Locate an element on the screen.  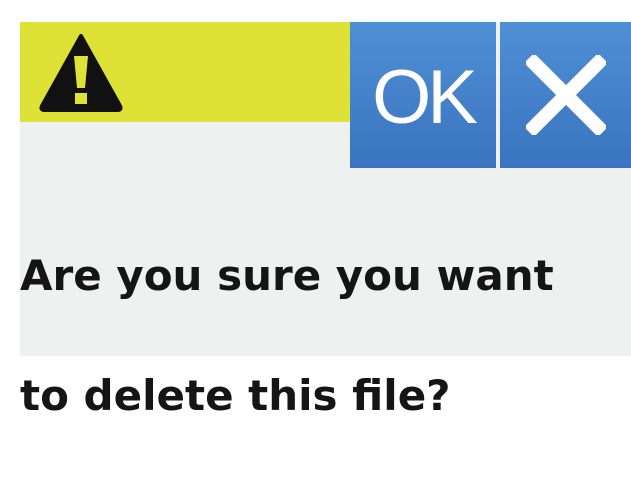
warning-bar is located at coordinates (185, 72).